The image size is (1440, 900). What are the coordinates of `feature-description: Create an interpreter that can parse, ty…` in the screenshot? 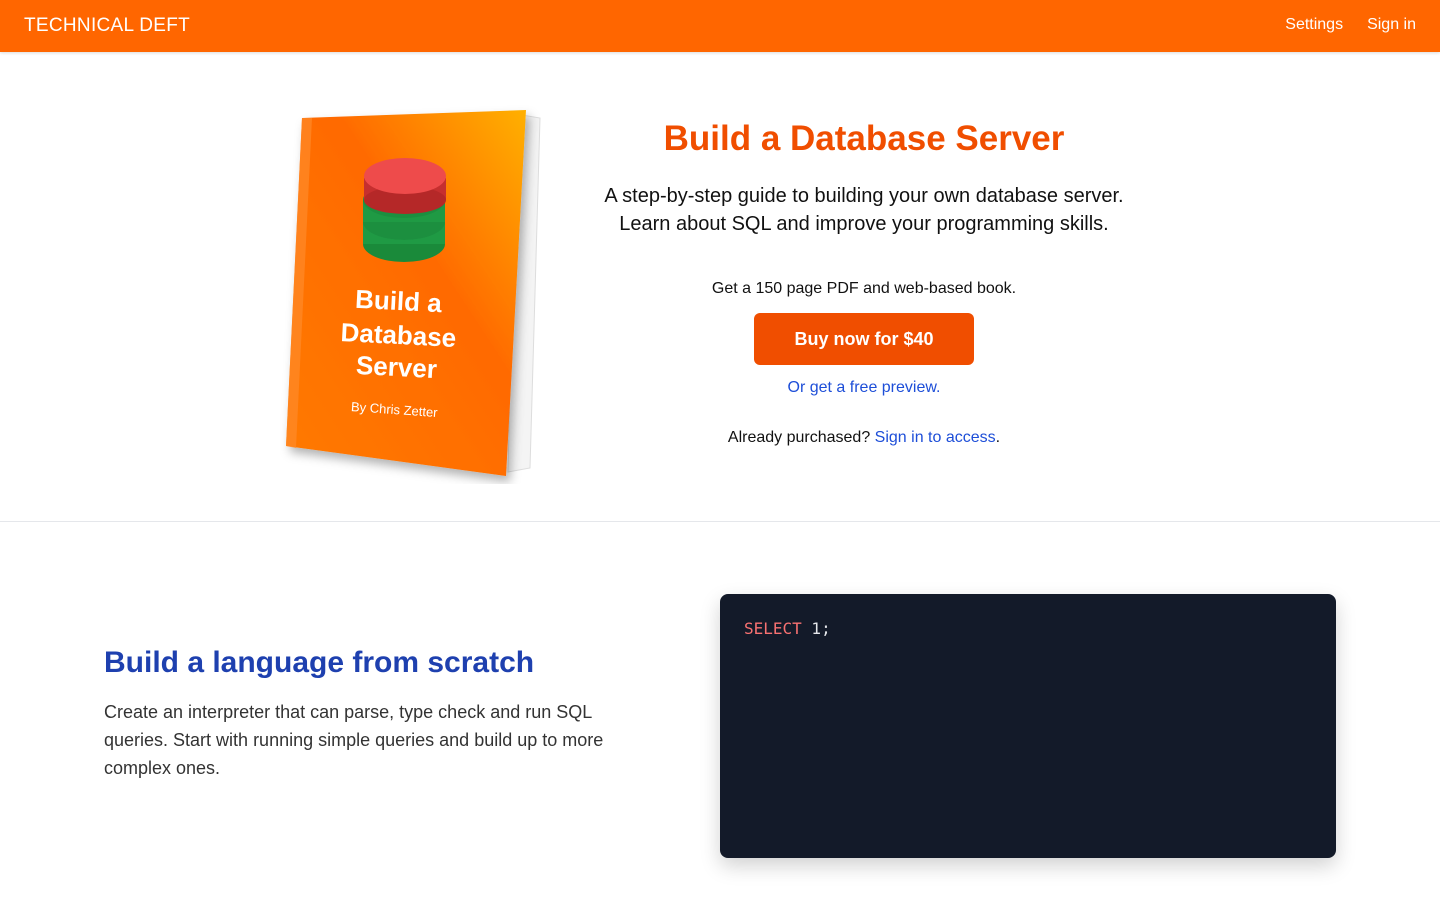 It's located at (354, 740).